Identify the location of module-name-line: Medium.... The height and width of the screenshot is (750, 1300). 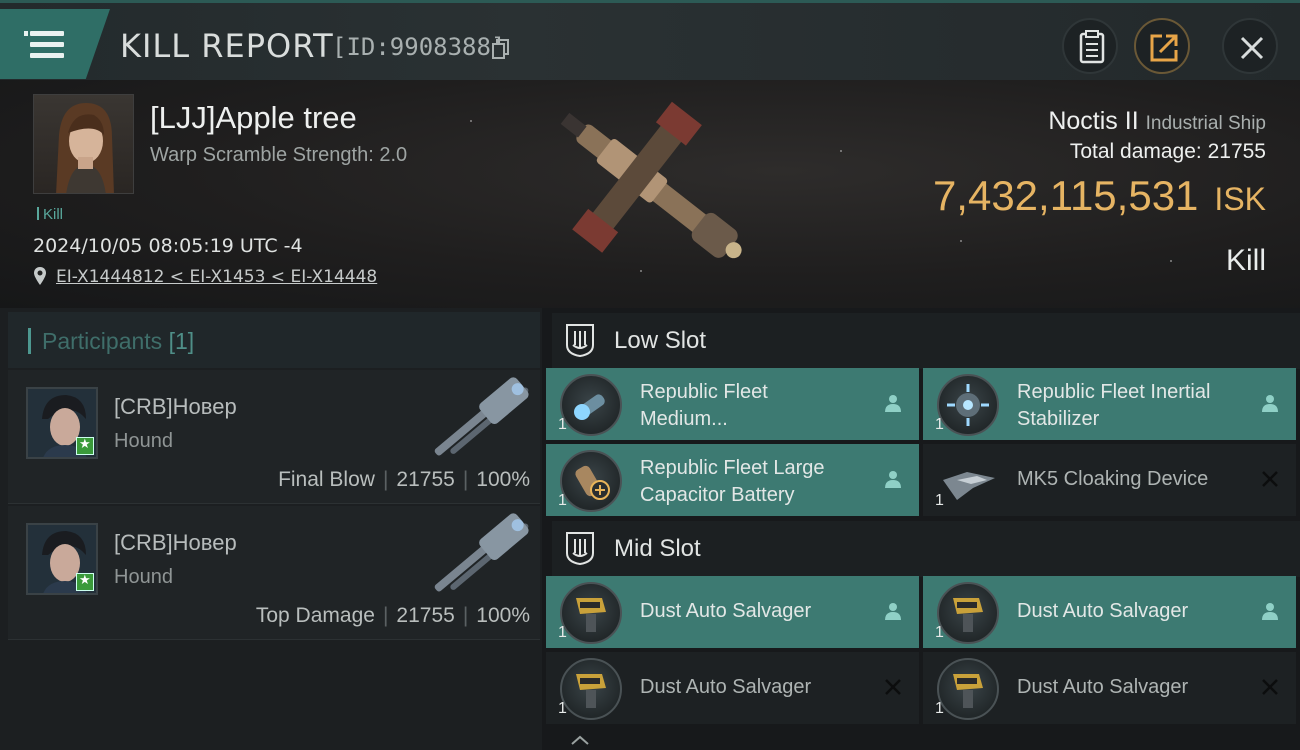
(684, 419).